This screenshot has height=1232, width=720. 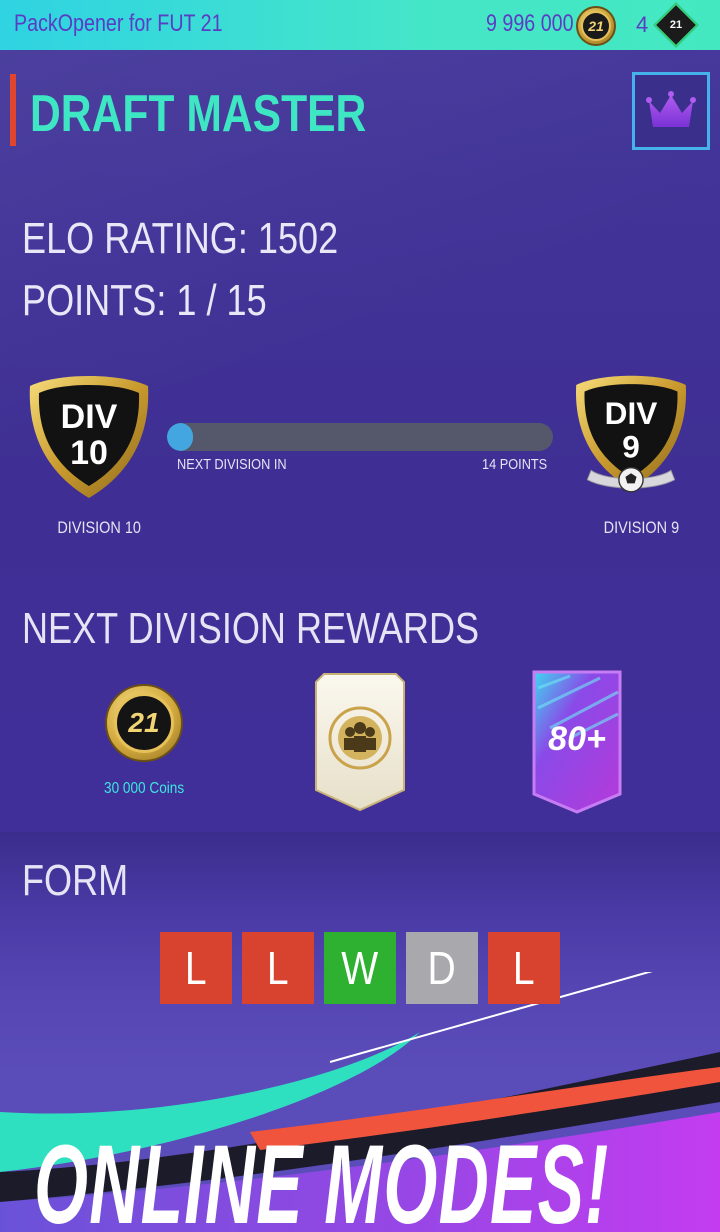 I want to click on player-card-icon: 80+, so click(x=577, y=742).